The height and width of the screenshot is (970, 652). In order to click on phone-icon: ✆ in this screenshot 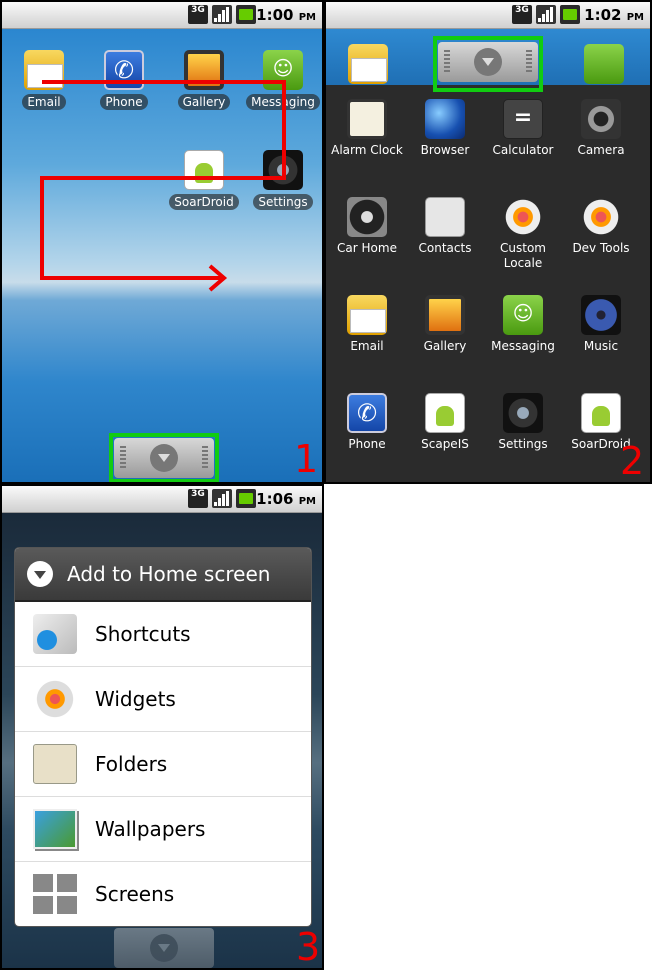, I will do `click(367, 413)`.